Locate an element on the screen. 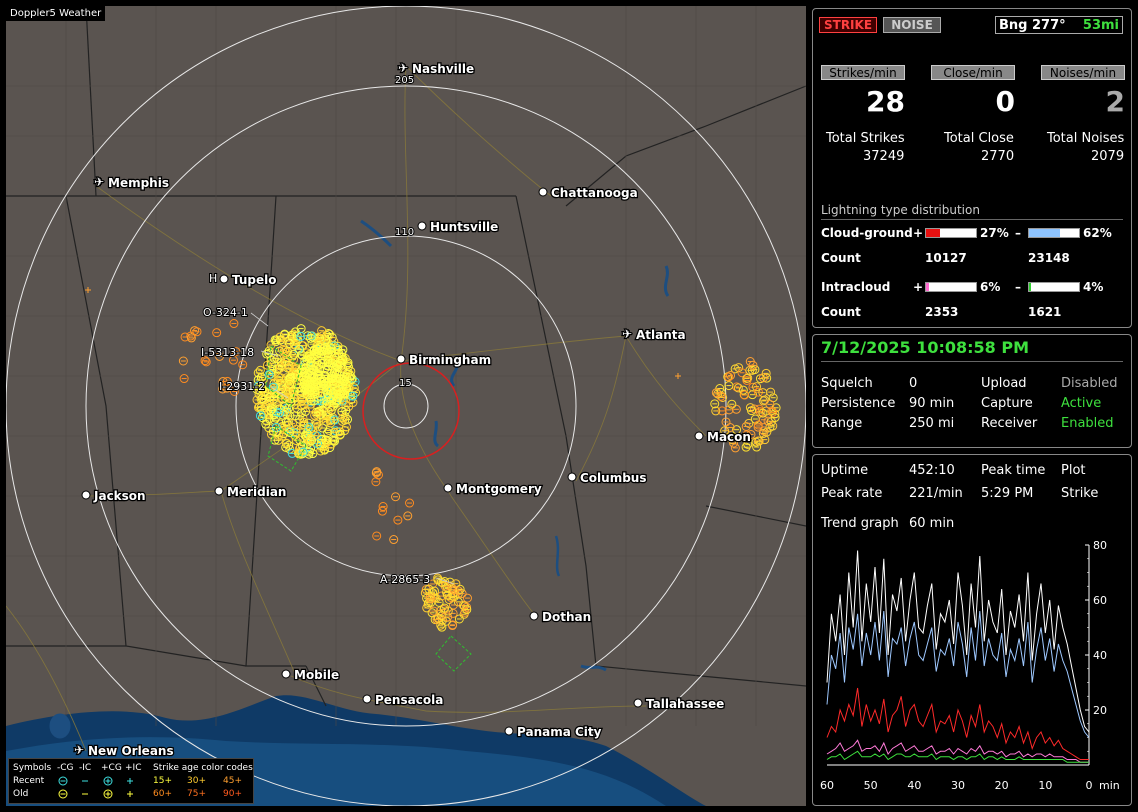 Image resolution: width=1138 pixels, height=812 pixels. city-label: Atlanta is located at coordinates (661, 335).